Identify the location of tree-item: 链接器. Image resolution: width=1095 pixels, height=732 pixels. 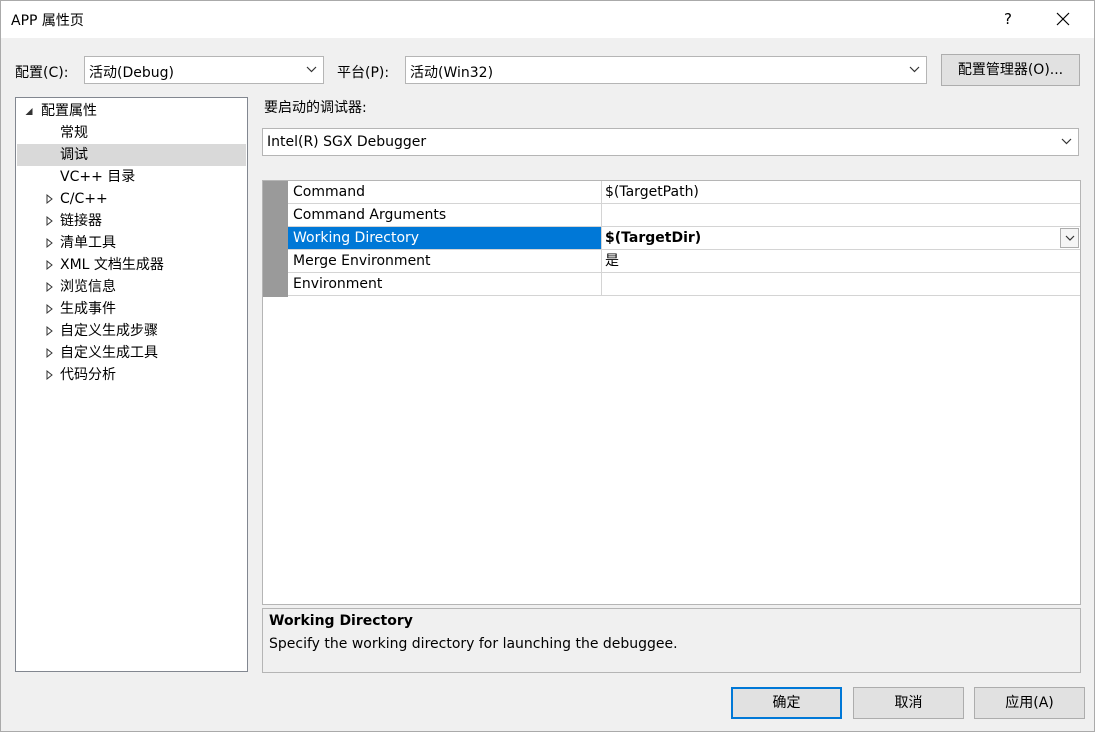
(131, 221).